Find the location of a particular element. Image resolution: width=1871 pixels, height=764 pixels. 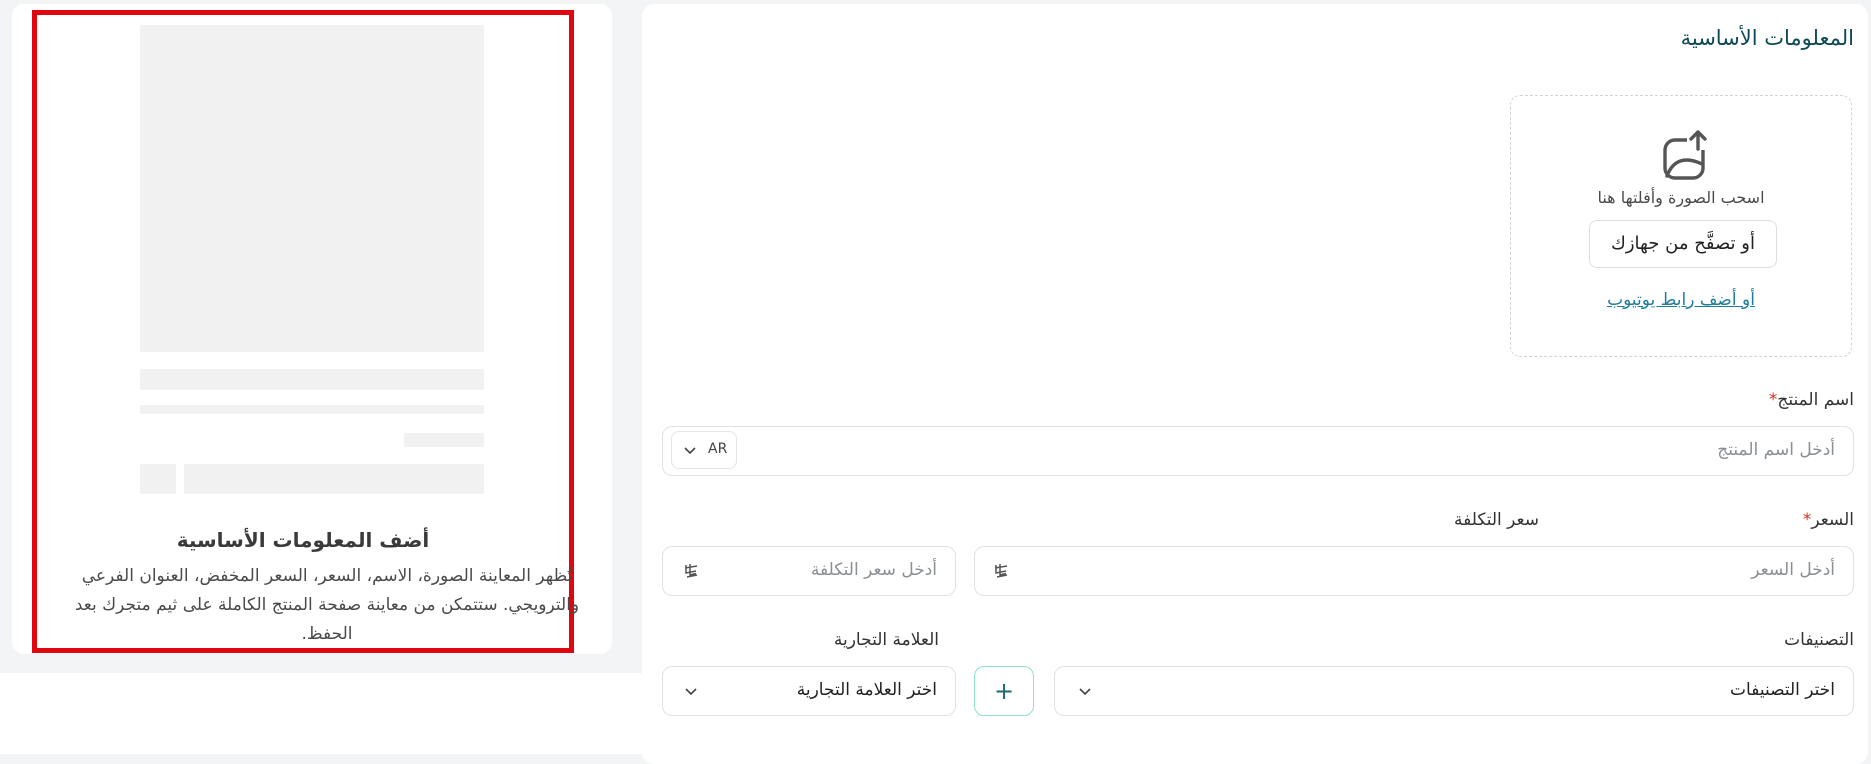

language-selector: AR is located at coordinates (704, 450).